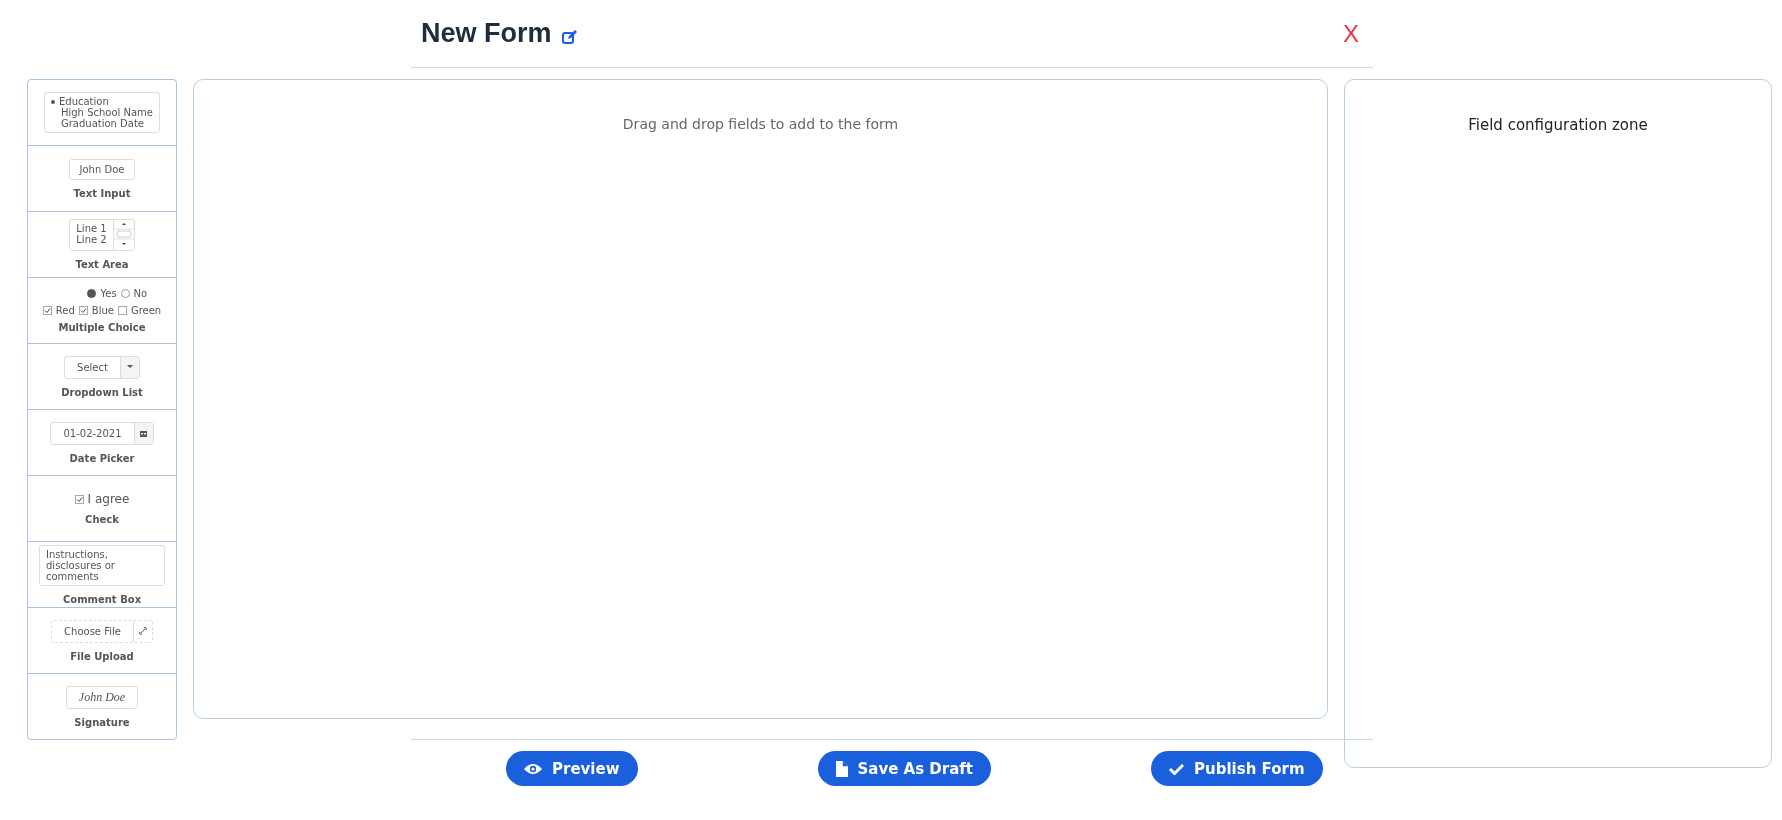 This screenshot has width=1782, height=820. I want to click on dropdown-preview: Select, so click(102, 367).